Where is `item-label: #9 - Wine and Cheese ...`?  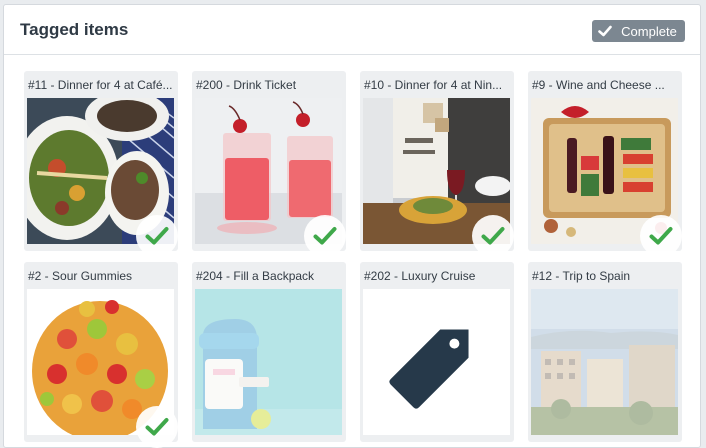
item-label: #9 - Wine and Cheese ... is located at coordinates (598, 85).